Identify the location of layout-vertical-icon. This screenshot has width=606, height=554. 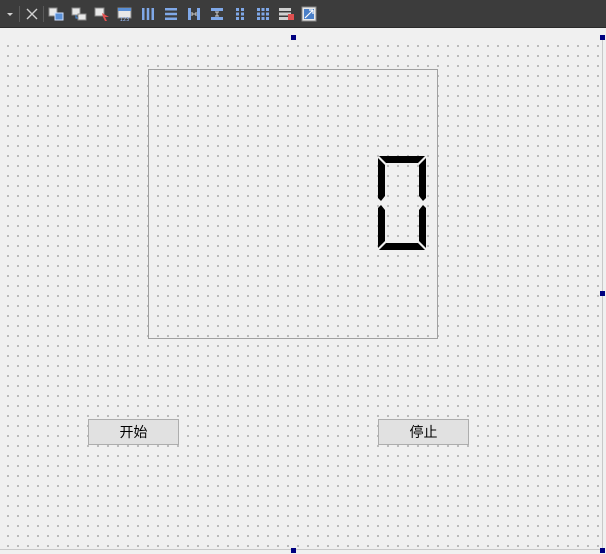
(171, 14).